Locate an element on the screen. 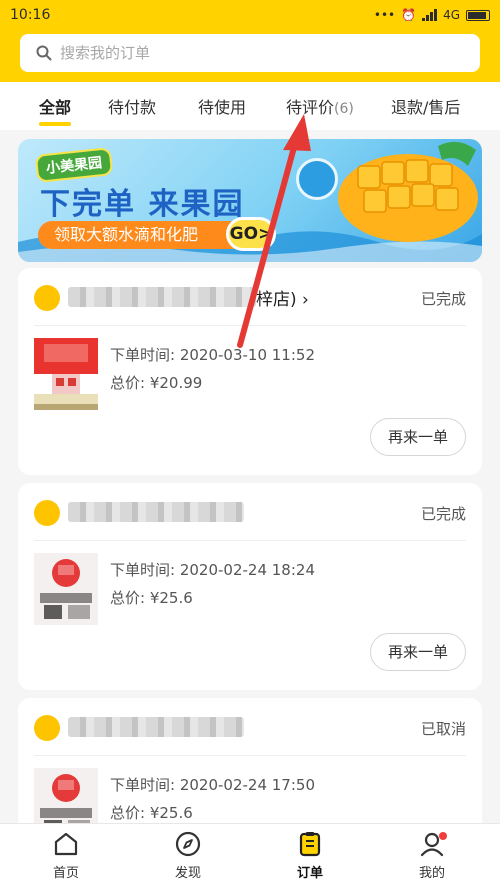 The height and width of the screenshot is (888, 500). home-icon is located at coordinates (66, 844).